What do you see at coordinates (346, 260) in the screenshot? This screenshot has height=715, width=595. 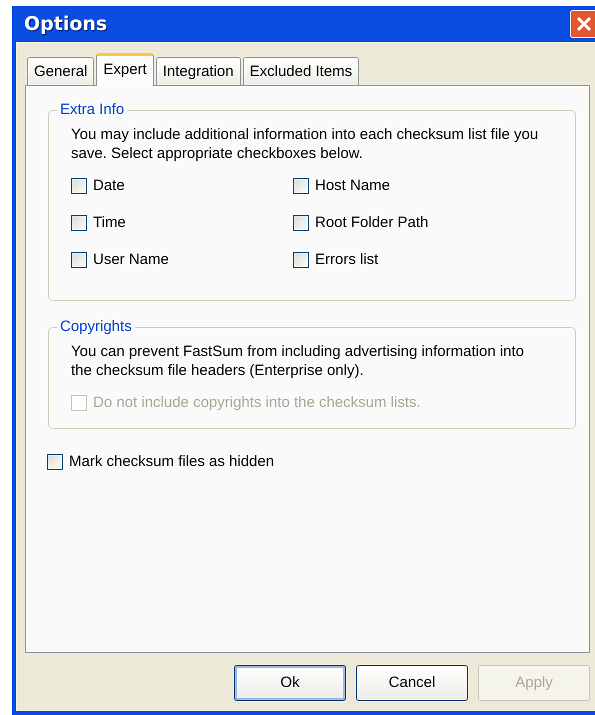 I see `checkbox-label: Errors list` at bounding box center [346, 260].